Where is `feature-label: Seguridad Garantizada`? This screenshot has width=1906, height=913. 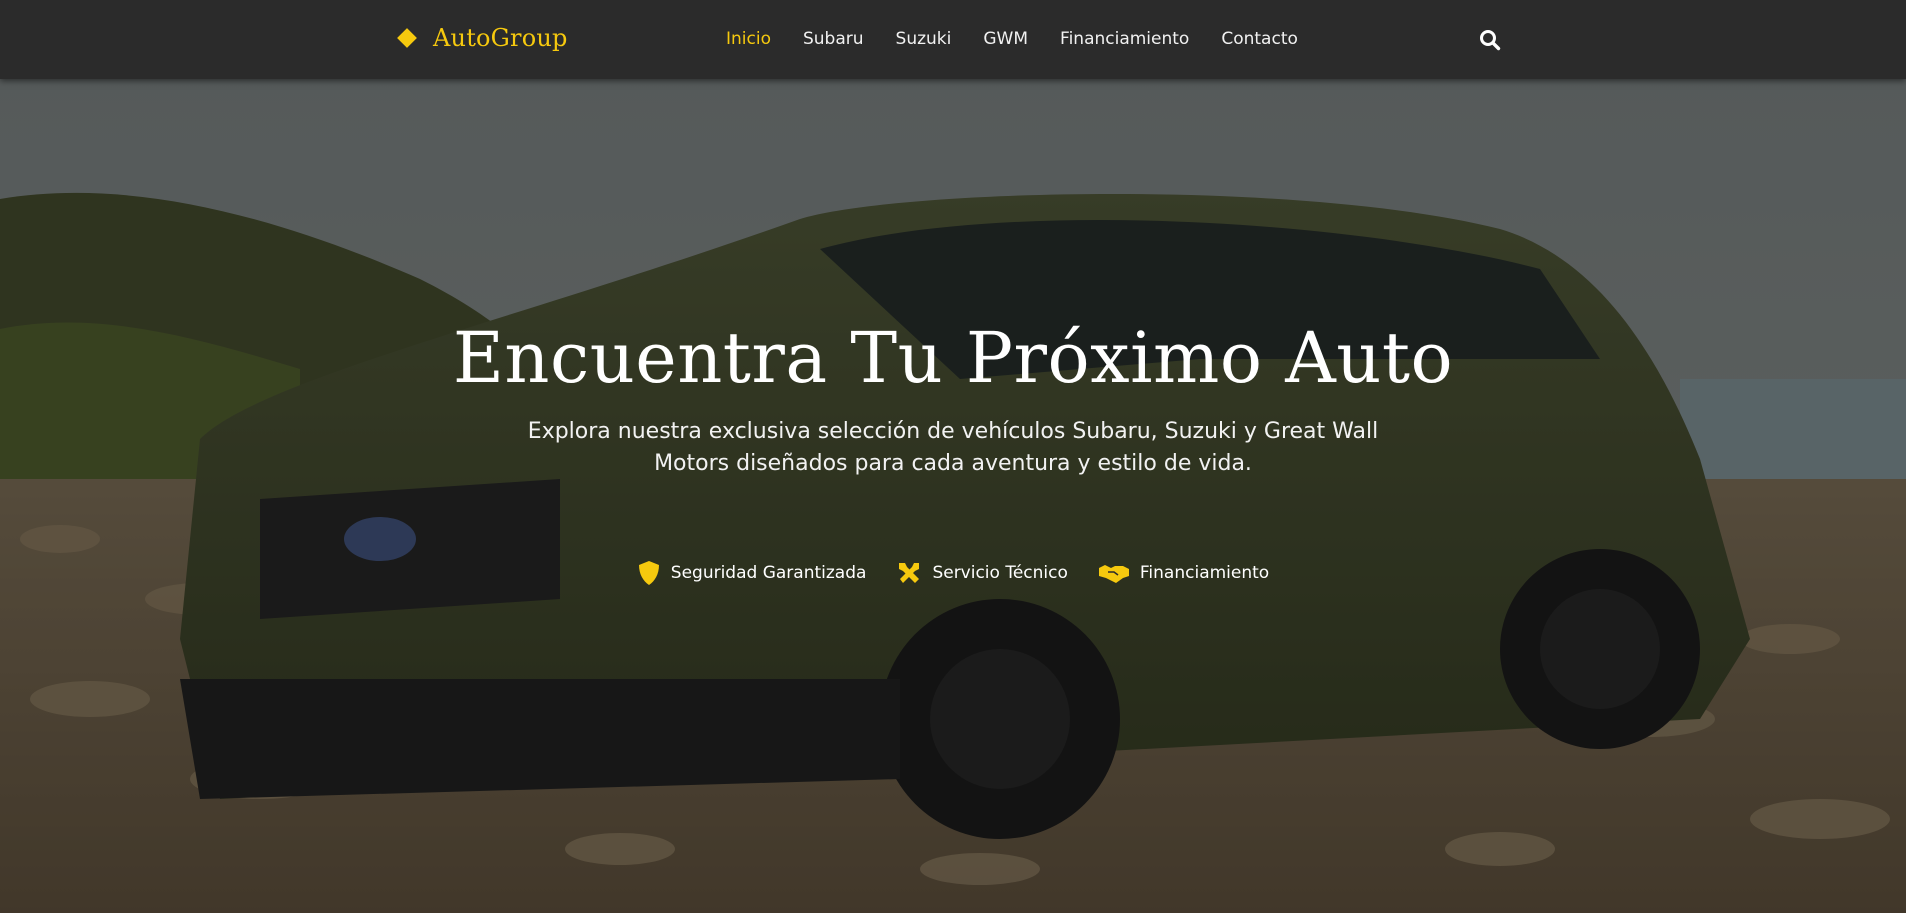 feature-label: Seguridad Garantizada is located at coordinates (768, 573).